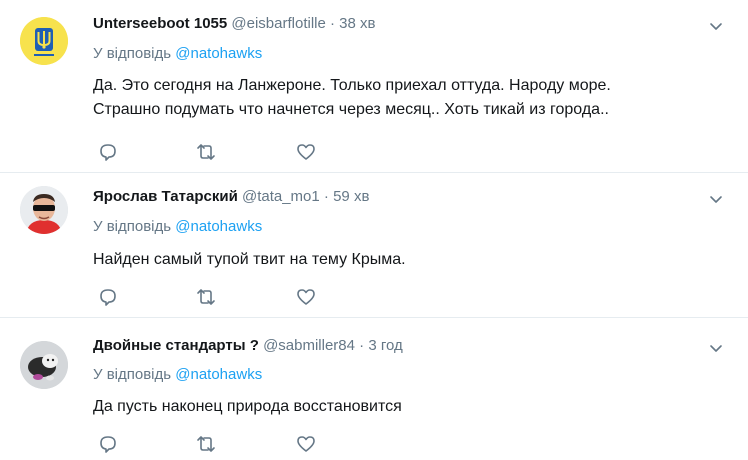  What do you see at coordinates (247, 406) in the screenshot?
I see `tweet-text-line: Да пусть наконец природа восстановится` at bounding box center [247, 406].